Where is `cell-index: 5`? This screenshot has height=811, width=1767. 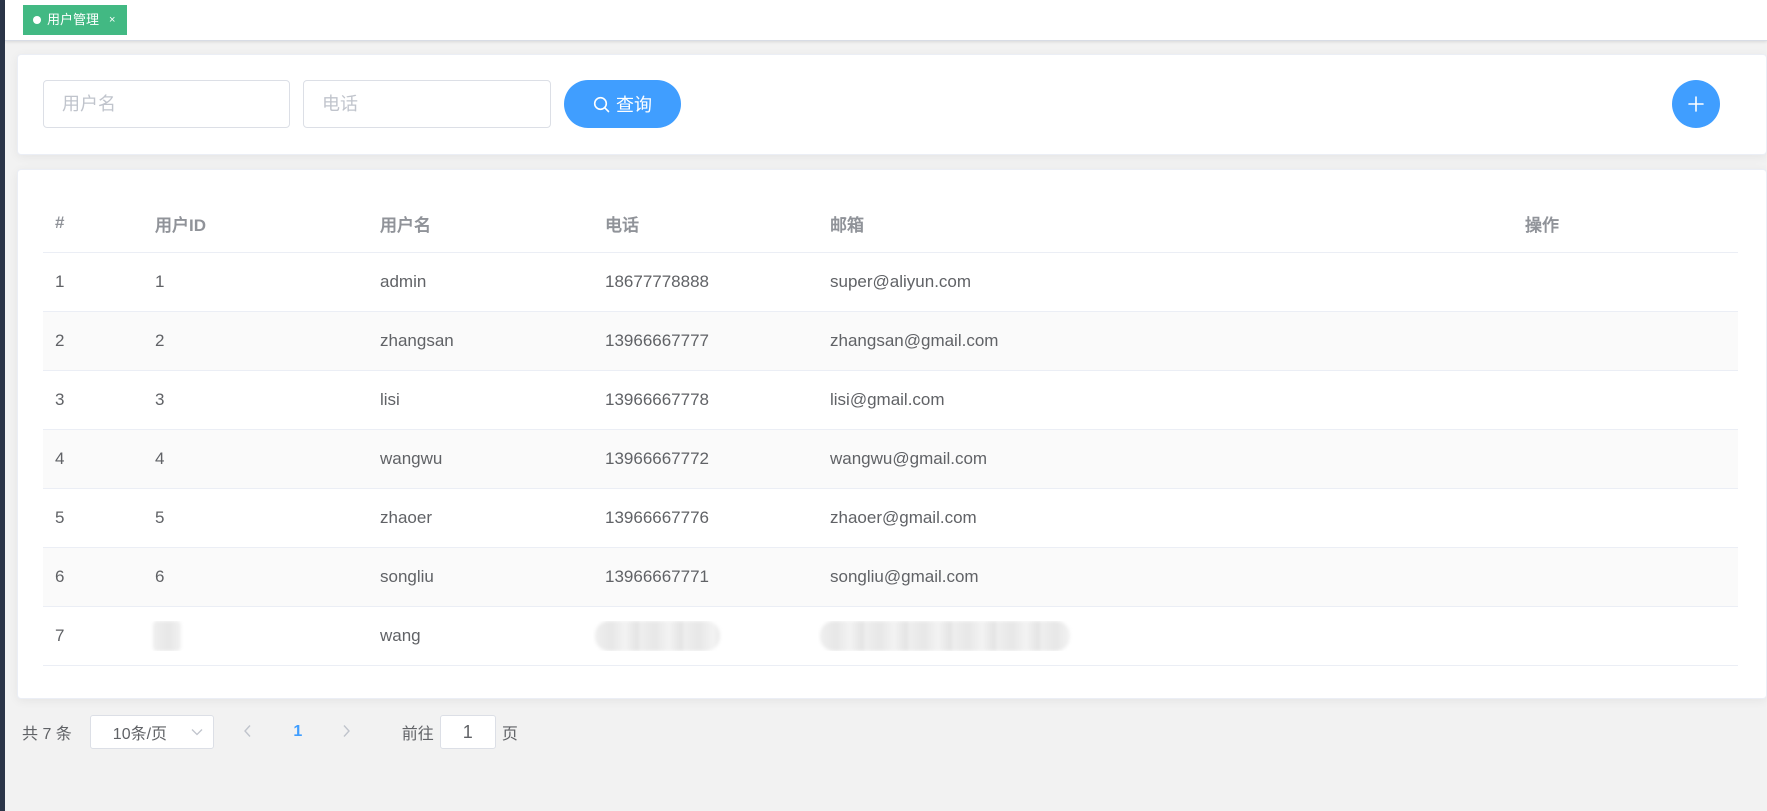
cell-index: 5 is located at coordinates (60, 517).